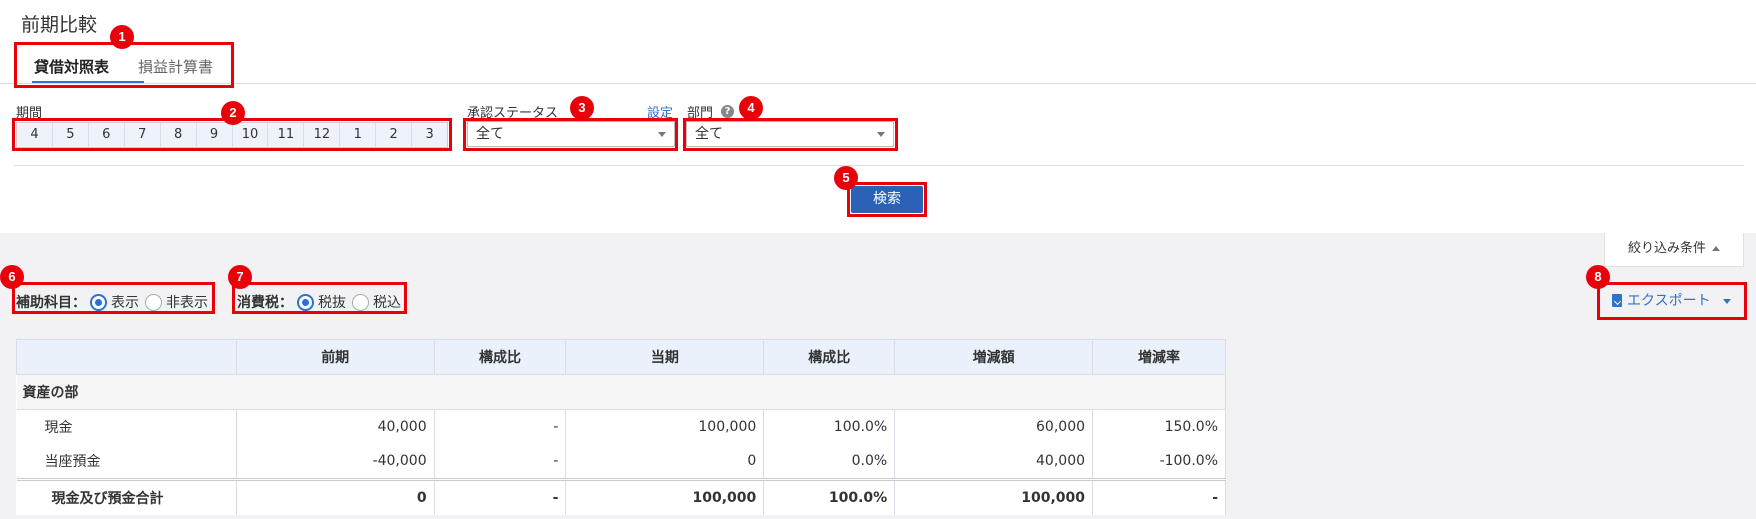 The height and width of the screenshot is (519, 1756). Describe the element at coordinates (751, 108) in the screenshot. I see `annotation-badge-4: 4` at that location.